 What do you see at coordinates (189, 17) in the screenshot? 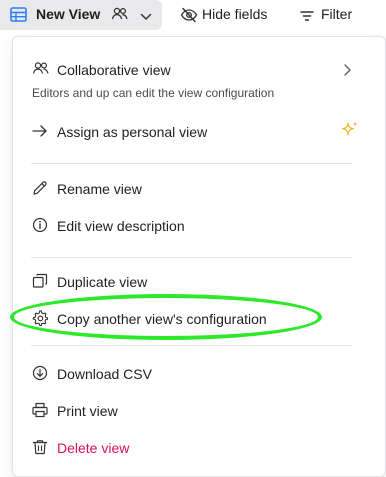
I see `eye-slash-icon` at bounding box center [189, 17].